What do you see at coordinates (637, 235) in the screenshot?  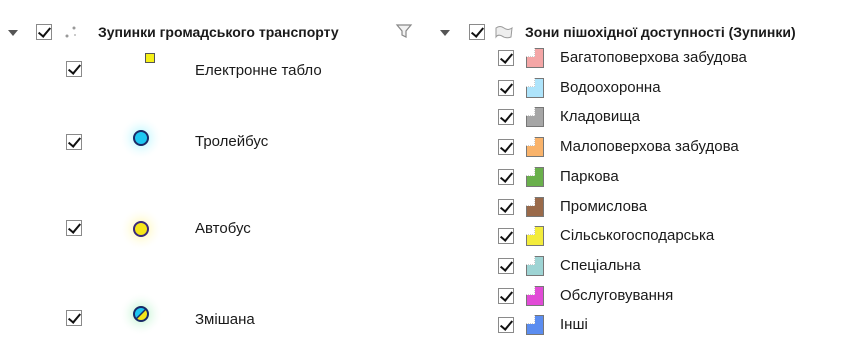 I see `item-label: Сільськогосподарська` at bounding box center [637, 235].